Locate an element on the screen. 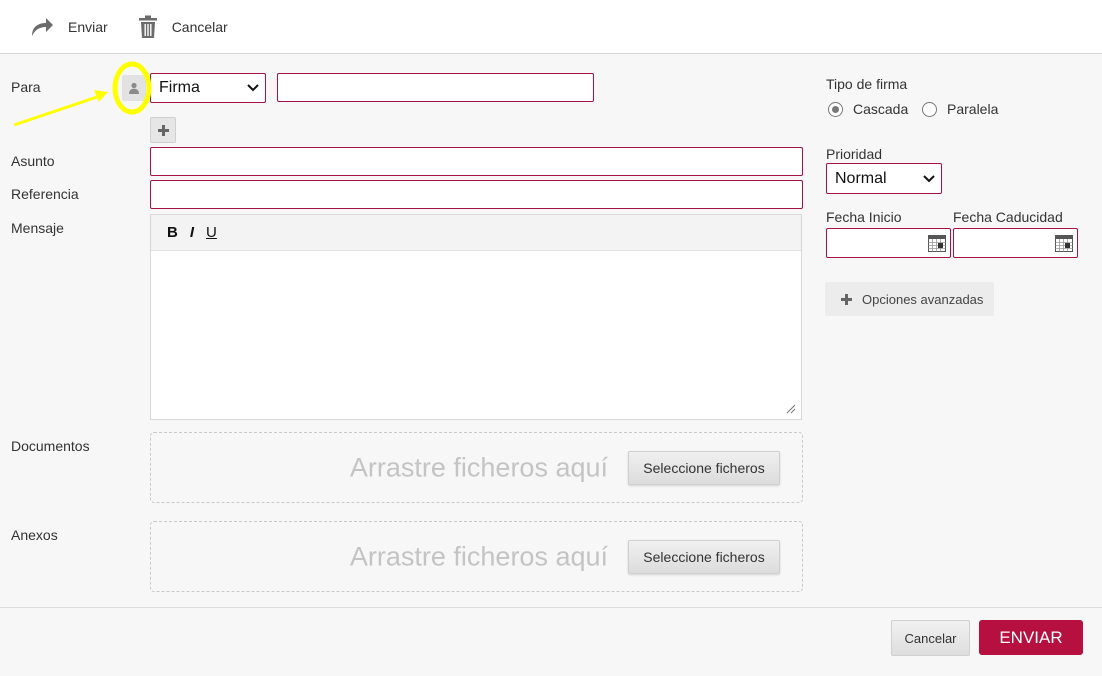  send-toolbar-label: Enviar is located at coordinates (88, 26).